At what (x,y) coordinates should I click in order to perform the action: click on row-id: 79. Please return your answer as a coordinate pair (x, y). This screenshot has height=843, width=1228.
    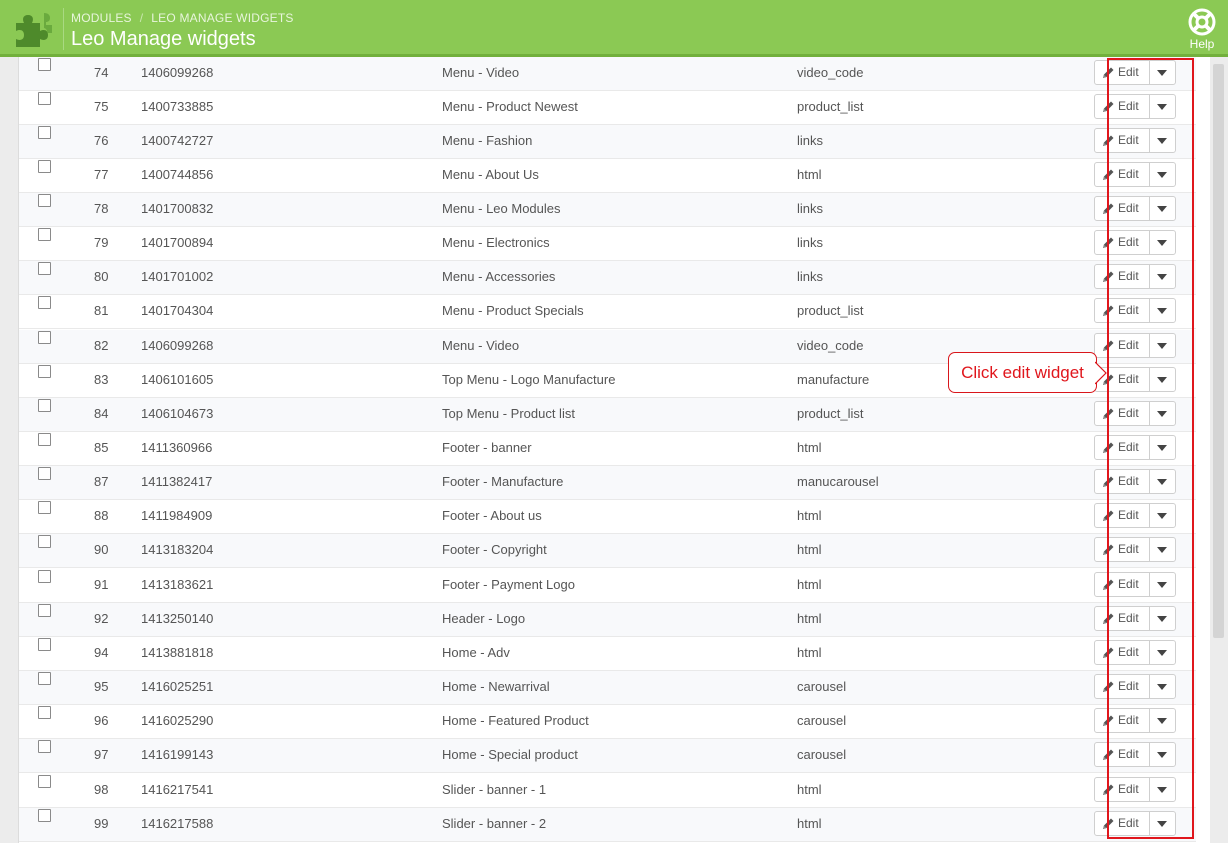
    Looking at the image, I should click on (101, 242).